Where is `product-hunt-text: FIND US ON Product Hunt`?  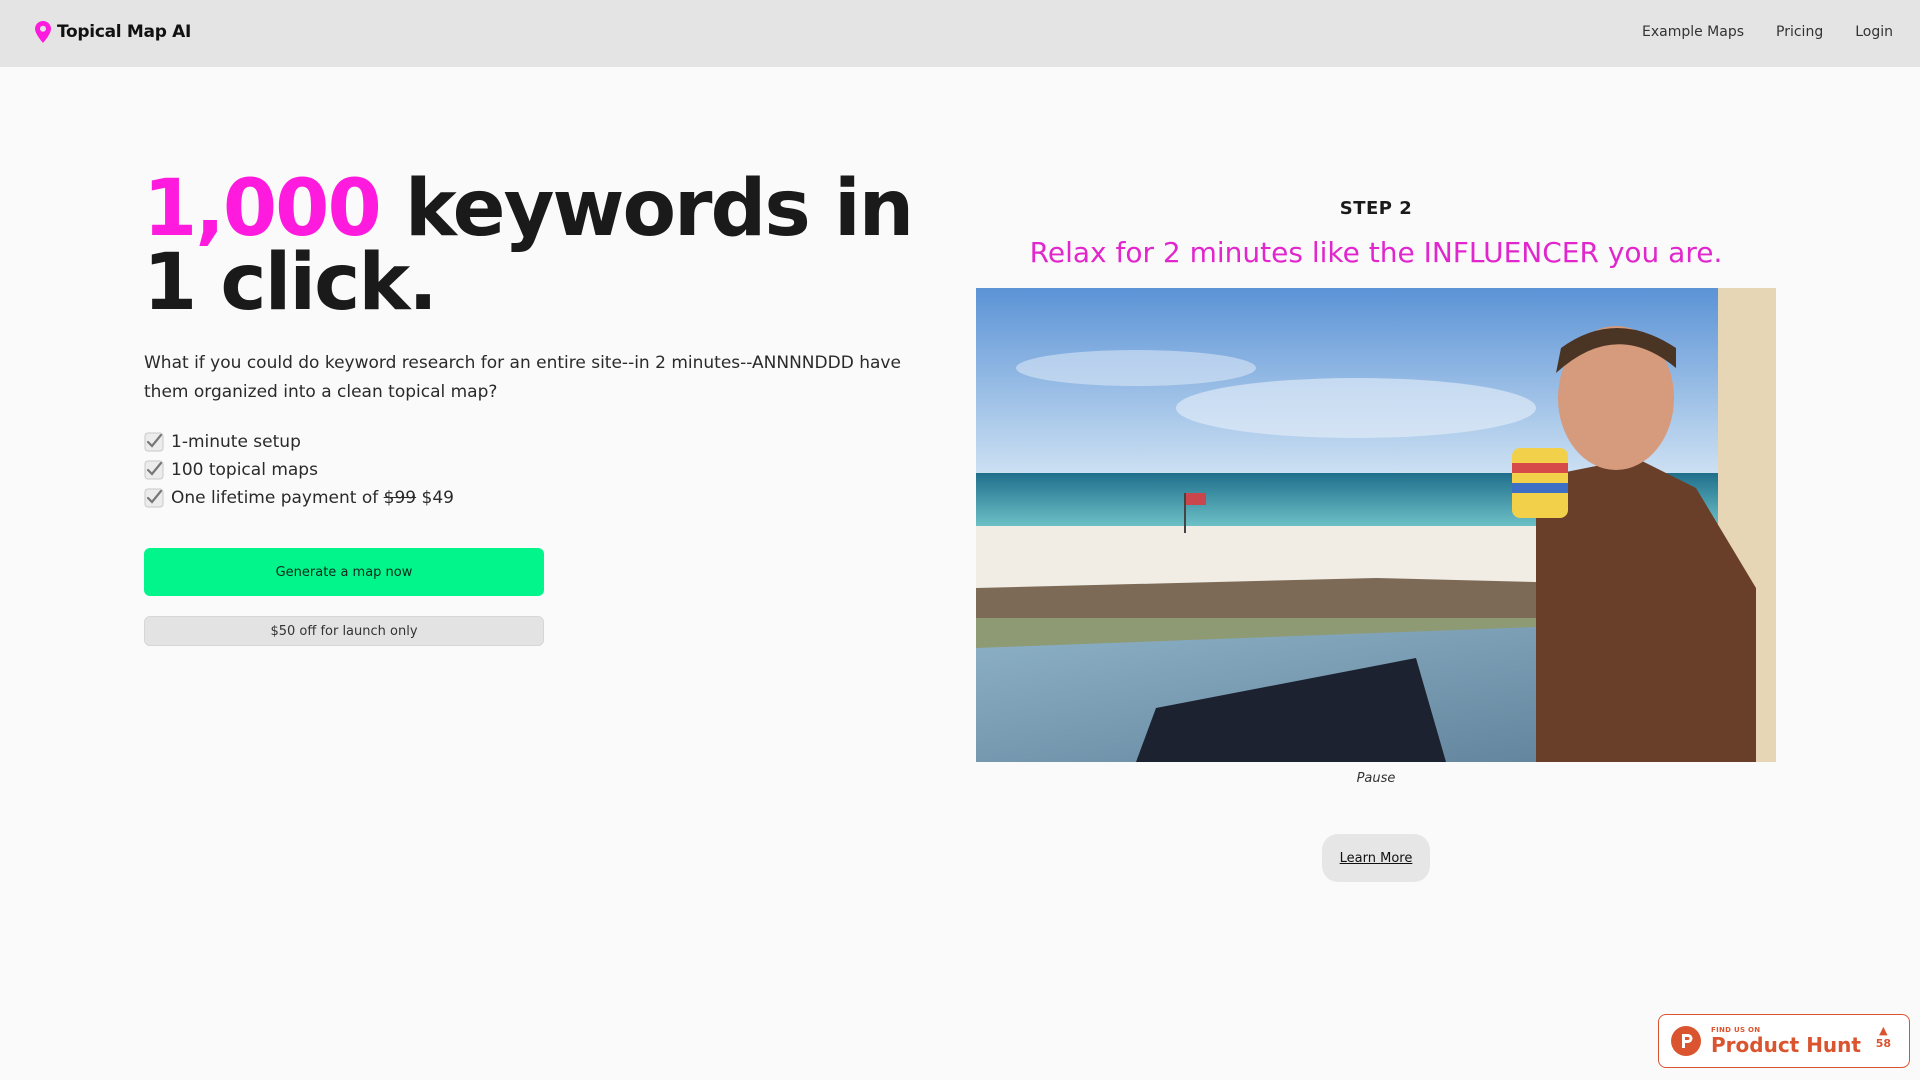
product-hunt-text: FIND US ON Product Hunt is located at coordinates (1786, 1041).